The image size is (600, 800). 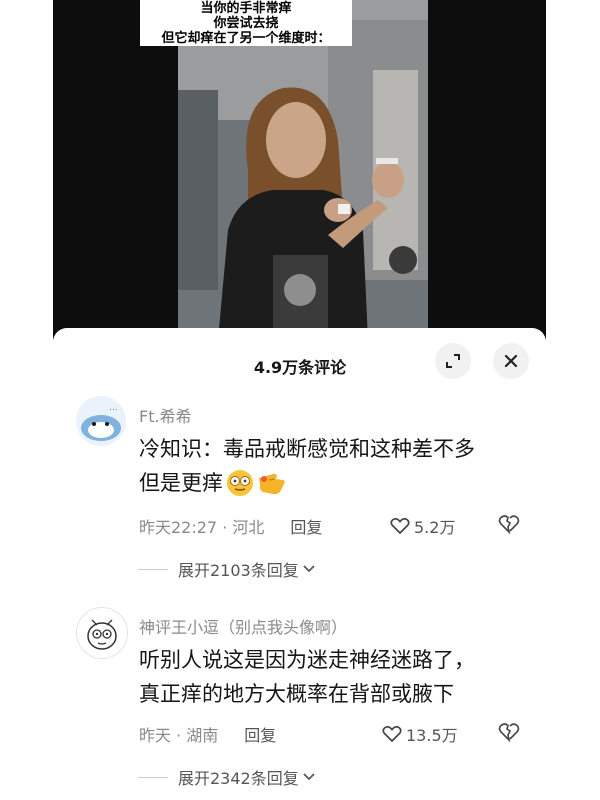 I want to click on avatar-image, so click(x=102, y=633).